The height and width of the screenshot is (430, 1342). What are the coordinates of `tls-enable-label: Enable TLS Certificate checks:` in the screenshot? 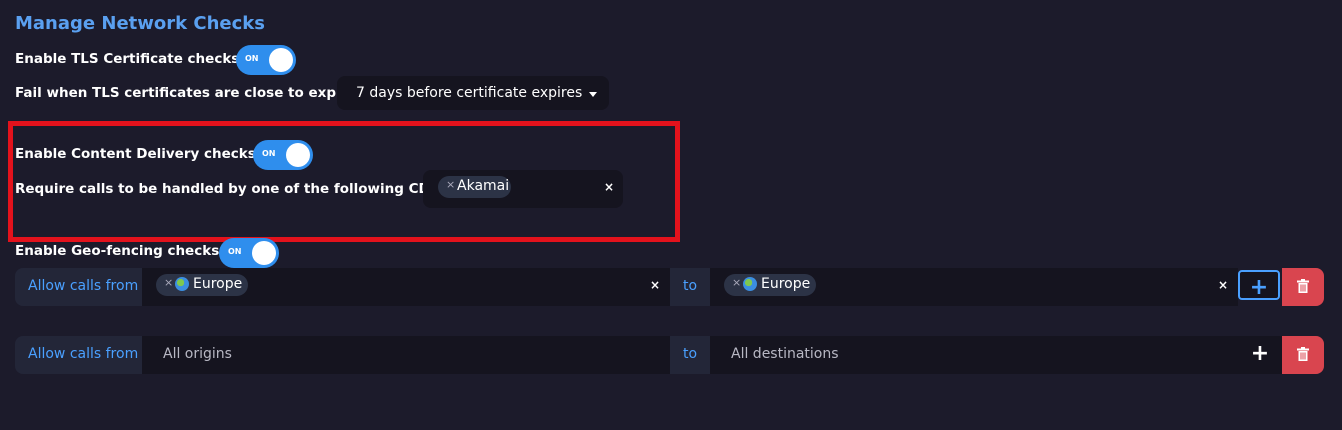 It's located at (130, 59).